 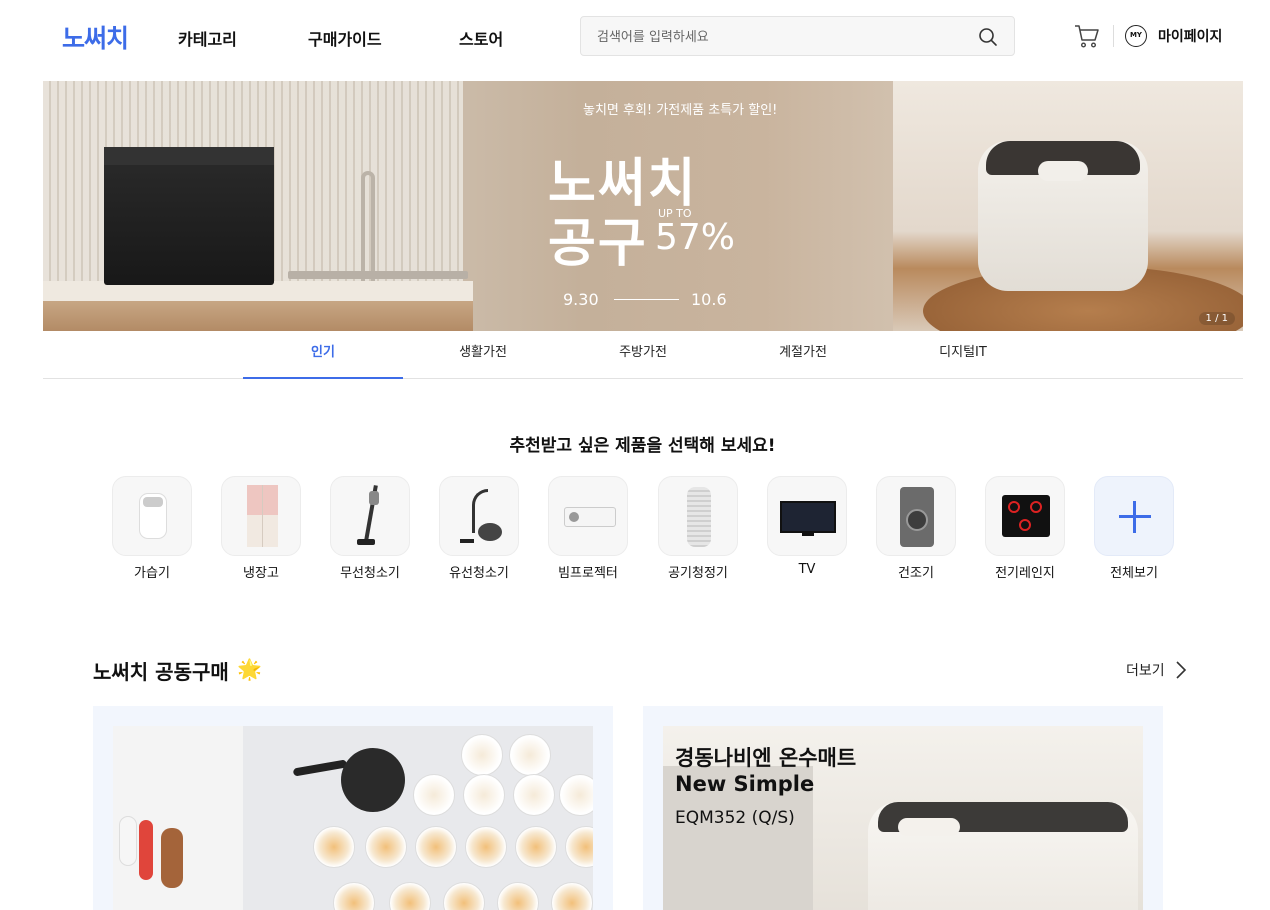 What do you see at coordinates (745, 784) in the screenshot?
I see `card2-subline: New Simple` at bounding box center [745, 784].